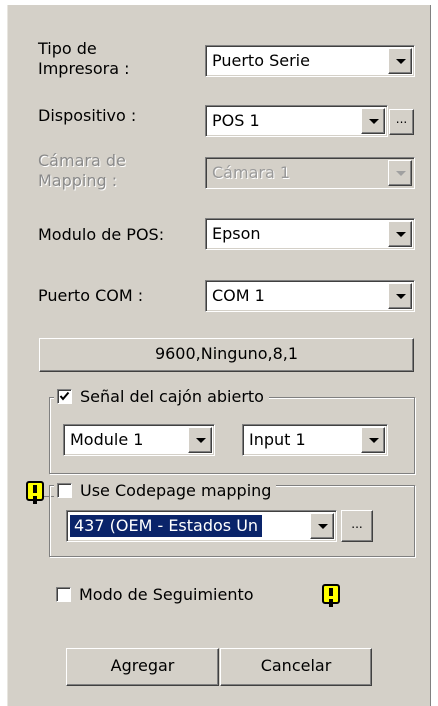  What do you see at coordinates (166, 526) in the screenshot?
I see `codepage-value: 437 (OEM - Estados Un` at bounding box center [166, 526].